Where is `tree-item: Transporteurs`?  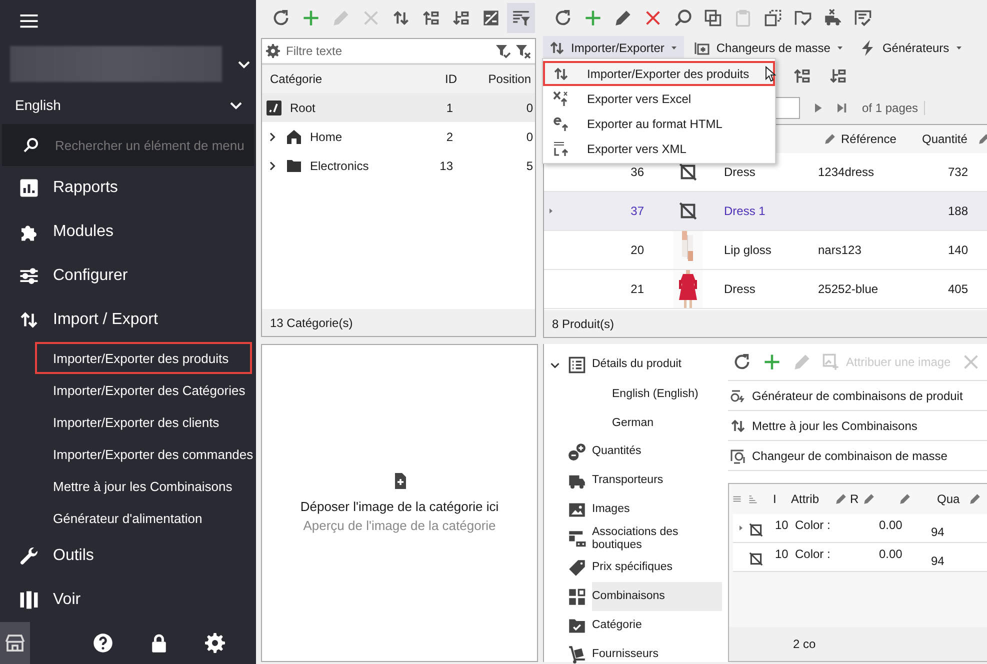
tree-item: Transporteurs is located at coordinates (657, 480).